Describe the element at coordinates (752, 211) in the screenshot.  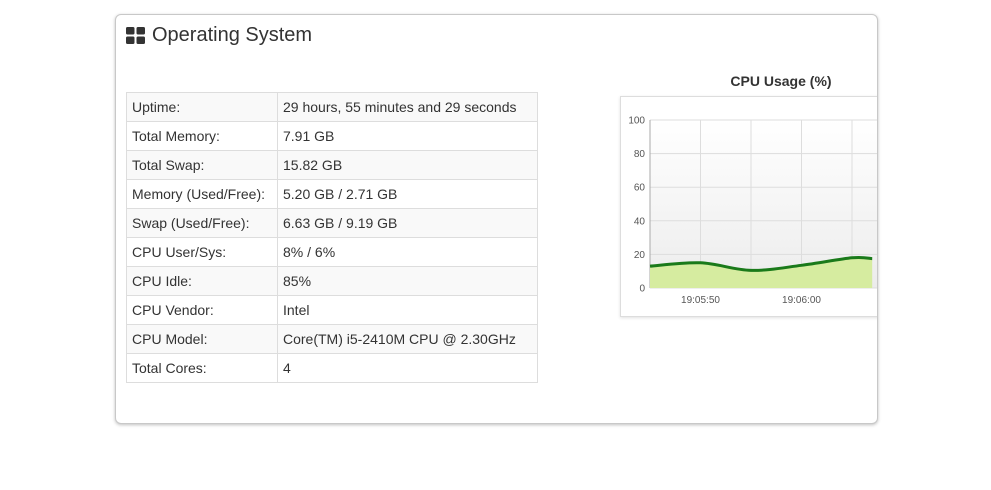
I see `cpu-usage-chart-svg: 0 20 40 60 80 100 19:05:50 19:06:00` at that location.